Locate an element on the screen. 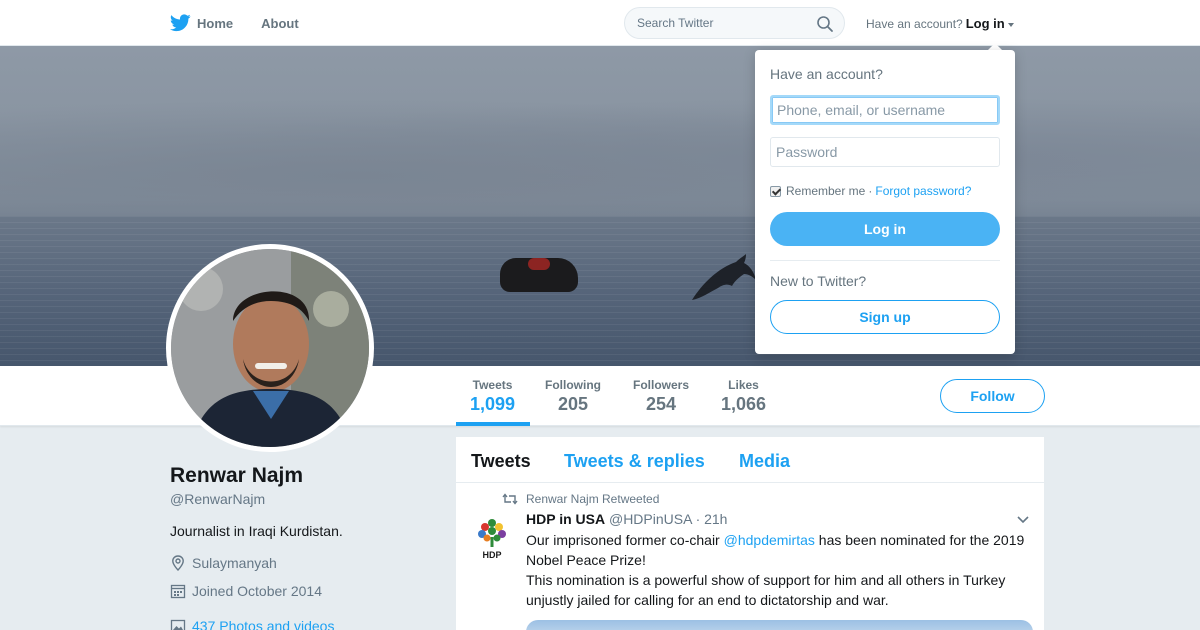 Image resolution: width=1200 pixels, height=630 pixels. photos-videos-text: 437 Photos and videos is located at coordinates (263, 624).